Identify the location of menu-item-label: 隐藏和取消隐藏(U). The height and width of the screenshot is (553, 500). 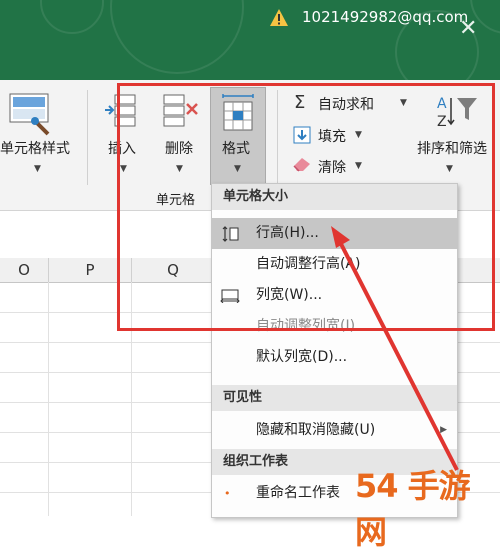
(316, 430).